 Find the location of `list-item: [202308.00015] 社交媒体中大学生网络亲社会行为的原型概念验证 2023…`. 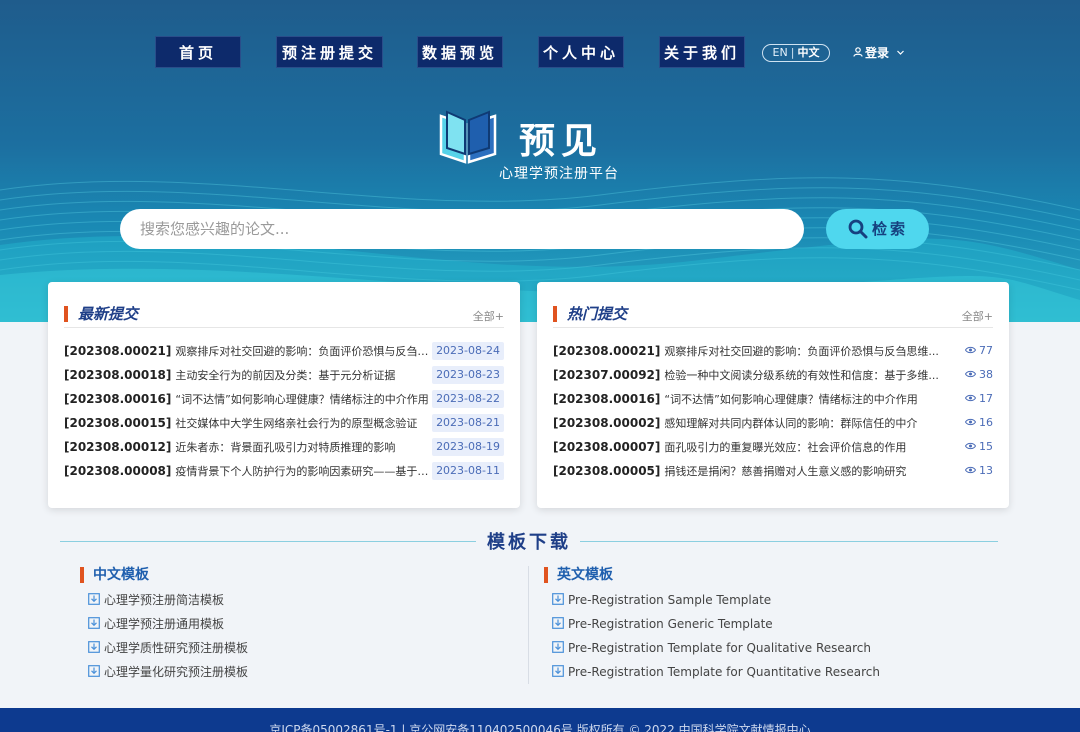

list-item: [202308.00015] 社交媒体中大学生网络亲社会行为的原型概念验证 2023… is located at coordinates (284, 426).